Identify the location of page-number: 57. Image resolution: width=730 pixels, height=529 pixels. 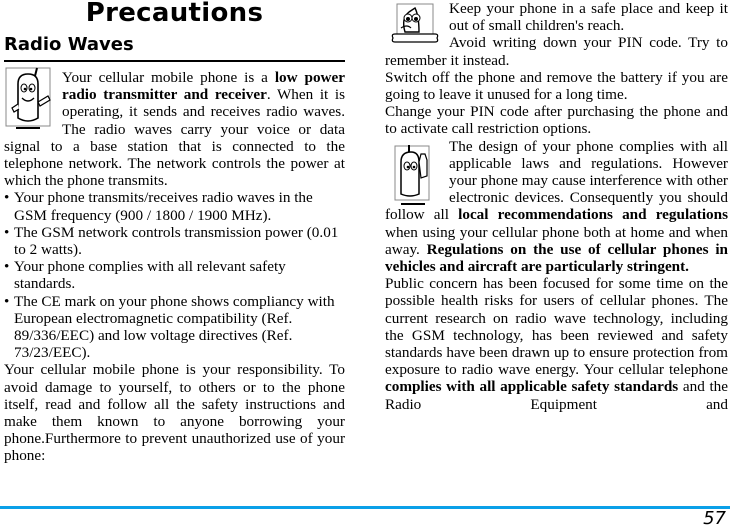
(714, 518).